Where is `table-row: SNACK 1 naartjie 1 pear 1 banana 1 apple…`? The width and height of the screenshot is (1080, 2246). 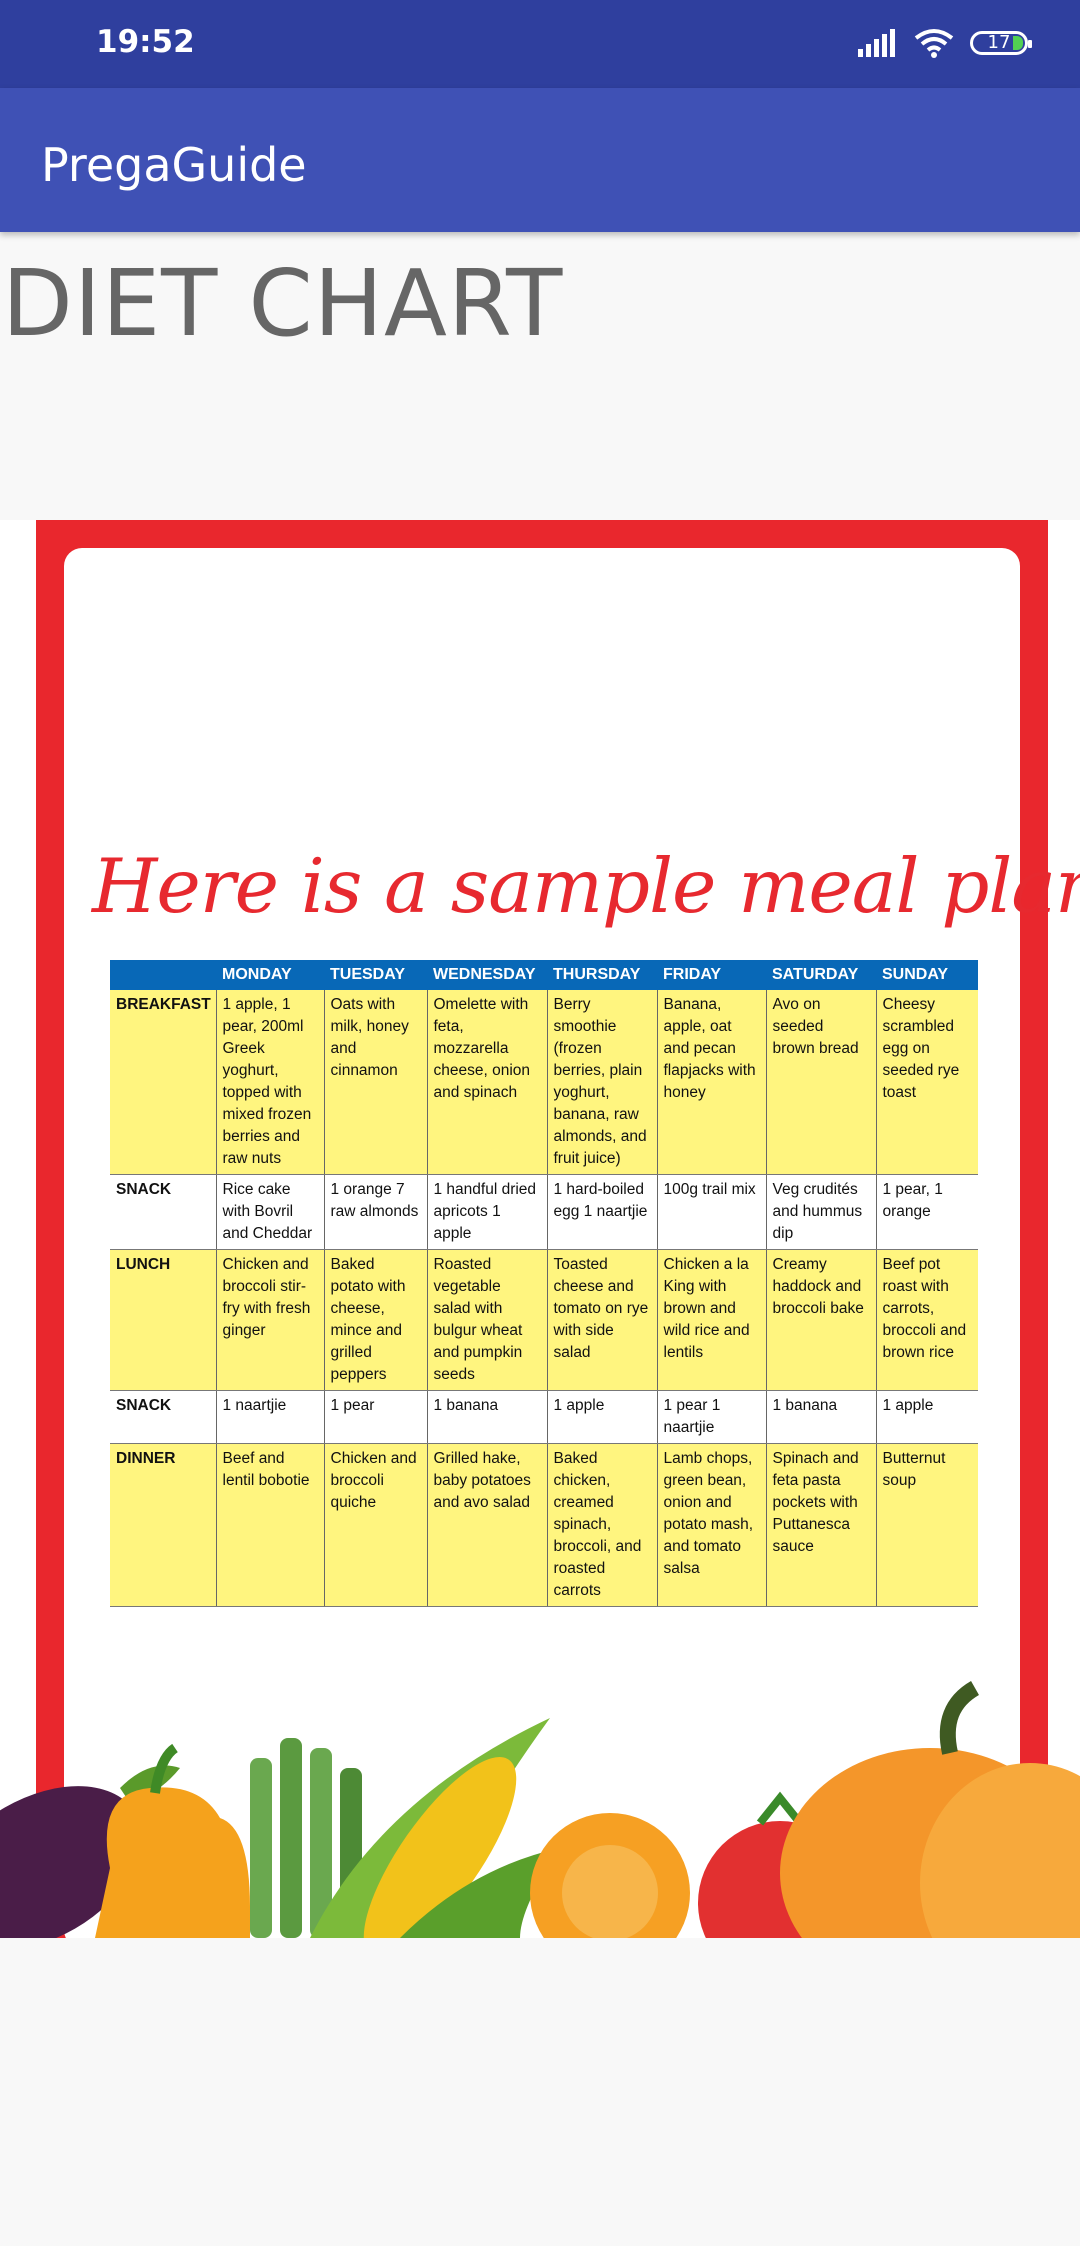
table-row: SNACK 1 naartjie 1 pear 1 banana 1 apple… is located at coordinates (544, 1417).